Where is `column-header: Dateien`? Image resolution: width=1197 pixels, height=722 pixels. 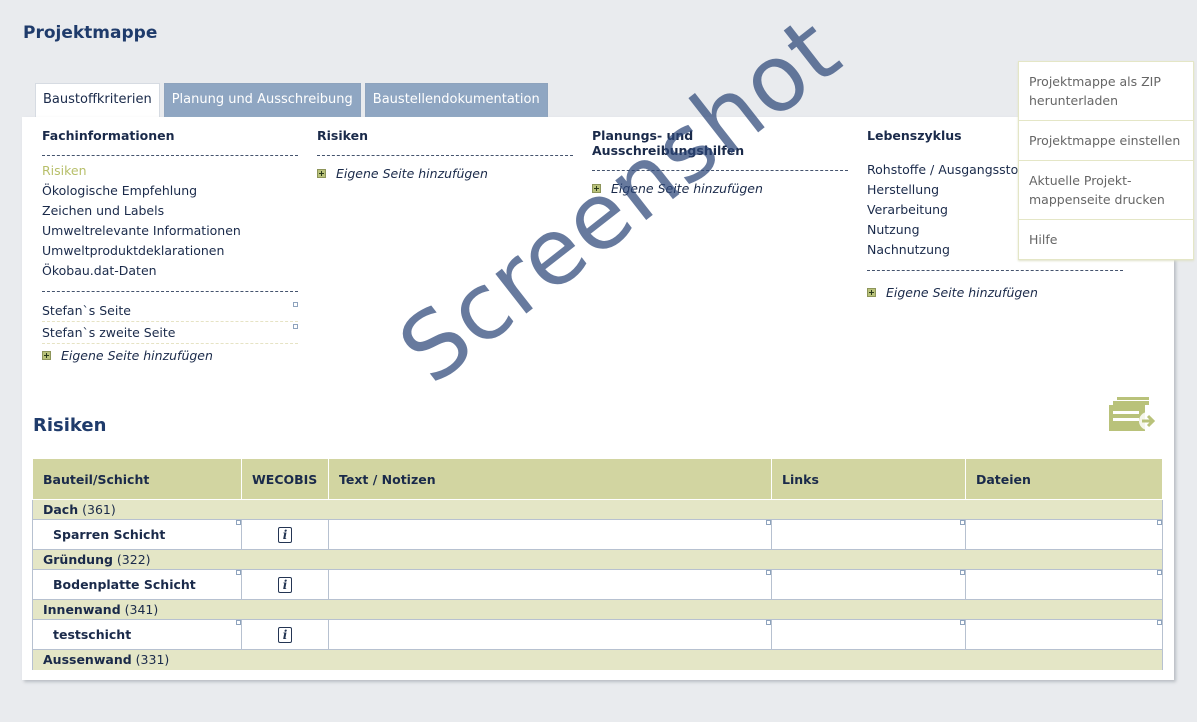 column-header: Dateien is located at coordinates (1064, 479).